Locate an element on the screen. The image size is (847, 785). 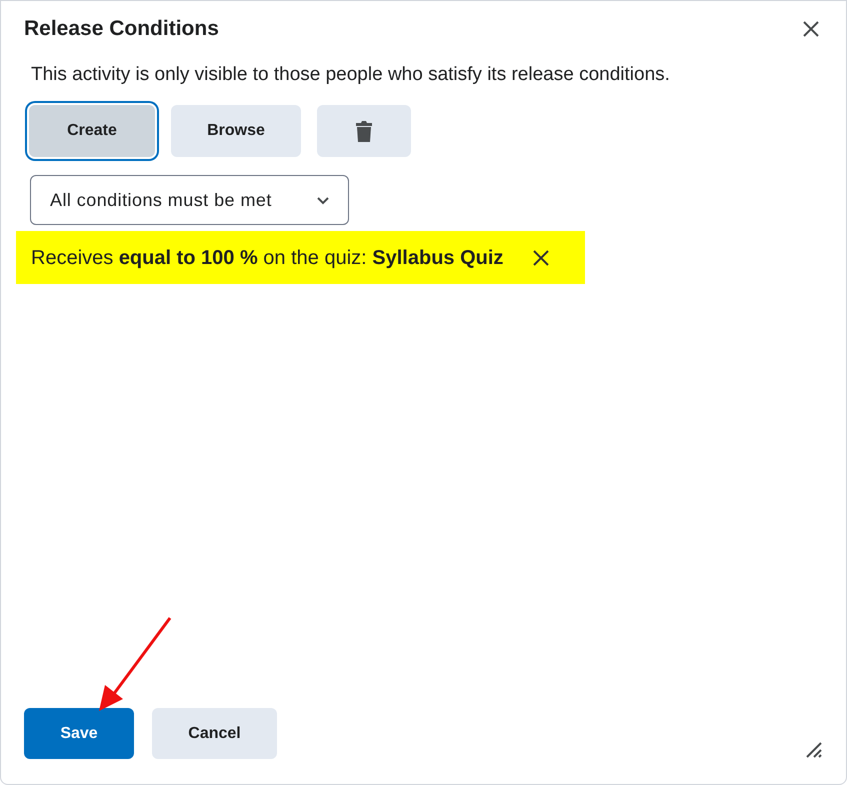
trash-icon is located at coordinates (364, 131).